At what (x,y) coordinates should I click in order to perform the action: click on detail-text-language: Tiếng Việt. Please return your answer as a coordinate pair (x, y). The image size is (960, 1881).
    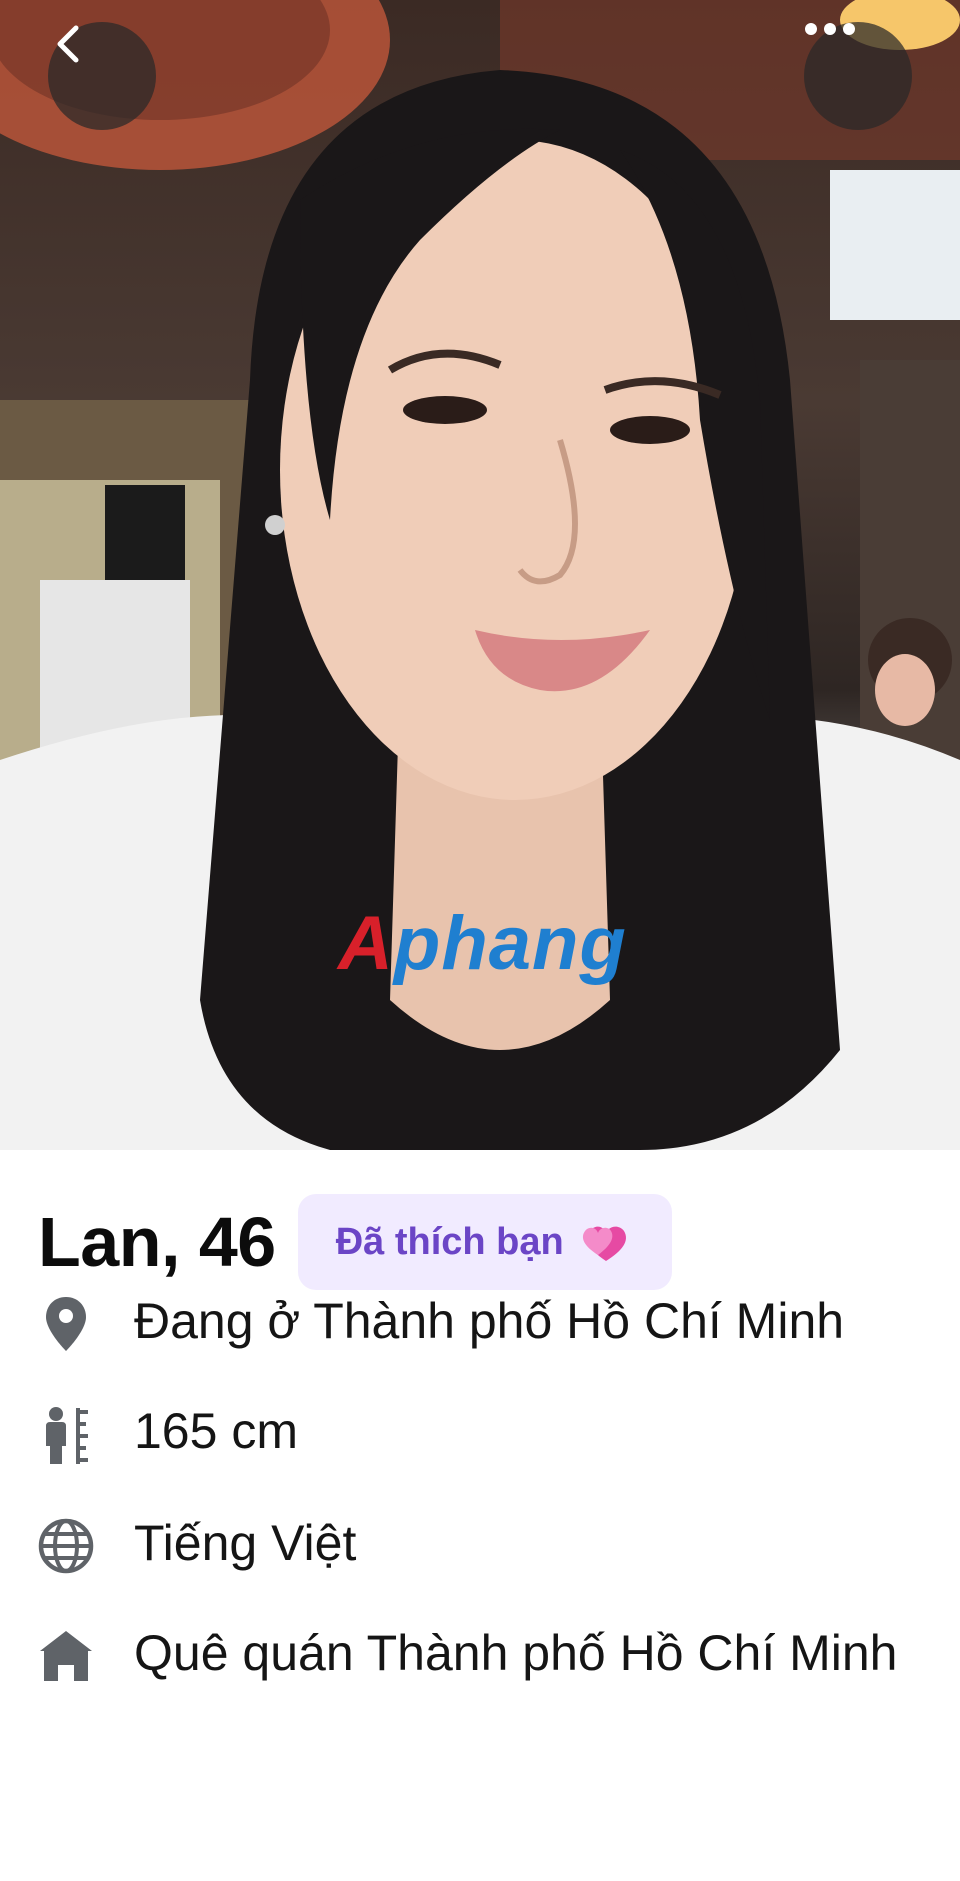
    Looking at the image, I should click on (245, 1543).